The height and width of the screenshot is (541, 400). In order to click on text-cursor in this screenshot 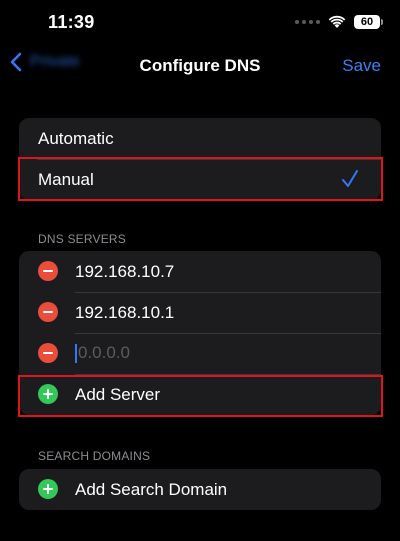, I will do `click(76, 353)`.